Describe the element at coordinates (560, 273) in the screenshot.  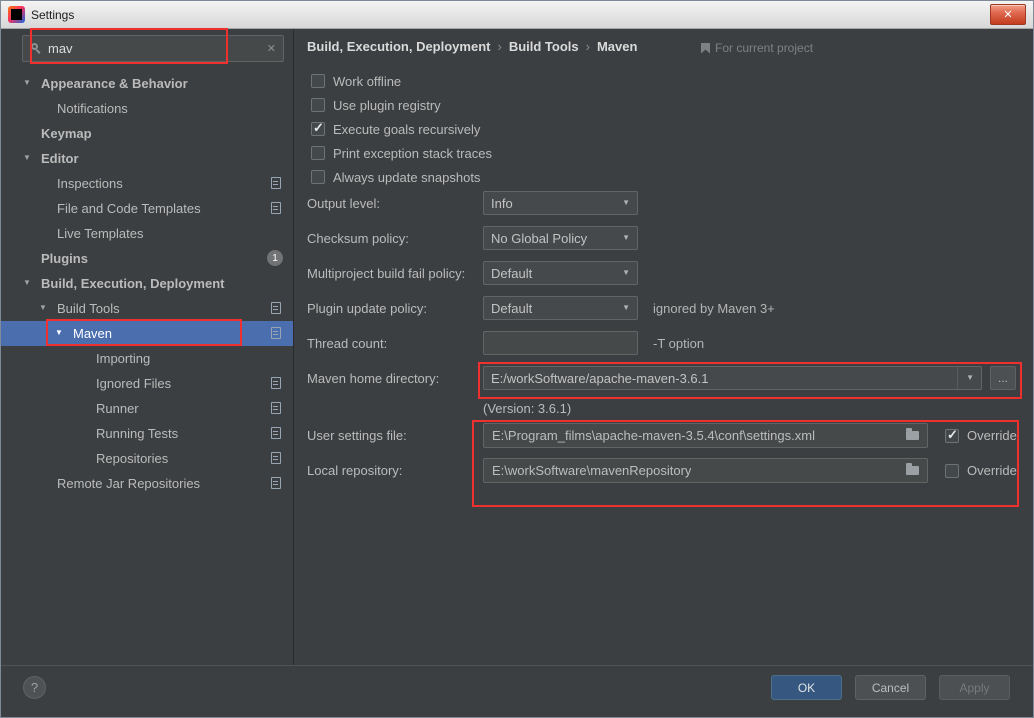
I see `multiproject-build-fail-policy-select: Default ▼` at that location.